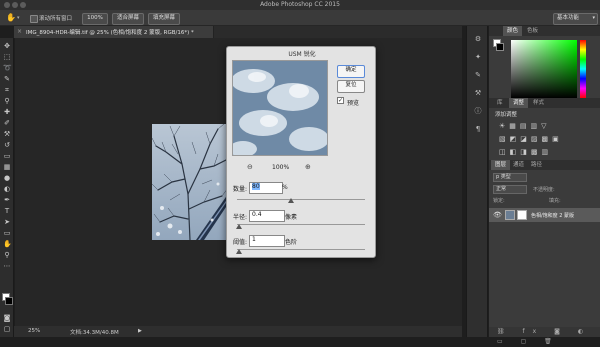 The image size is (600, 347). Describe the element at coordinates (593, 18) in the screenshot. I see `workspace-chevron-icon: ▾` at that location.